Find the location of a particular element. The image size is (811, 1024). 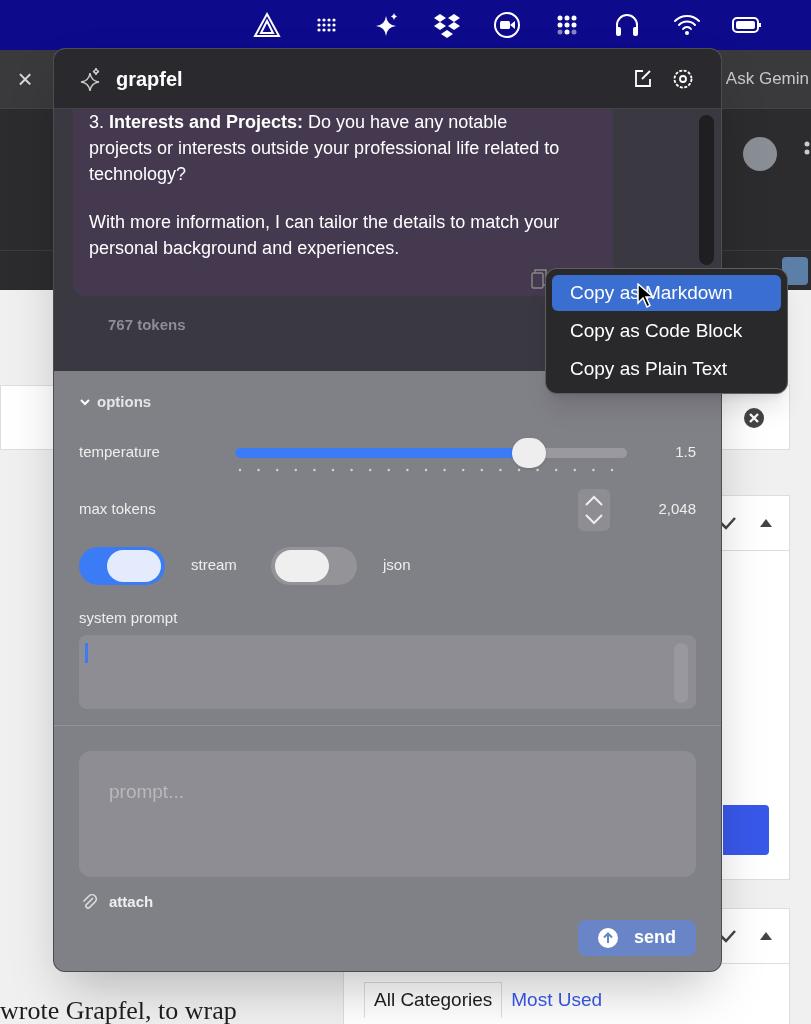

message-text: With more information, I can tailor the details to match your personal background and experiences. is located at coordinates (325, 235).